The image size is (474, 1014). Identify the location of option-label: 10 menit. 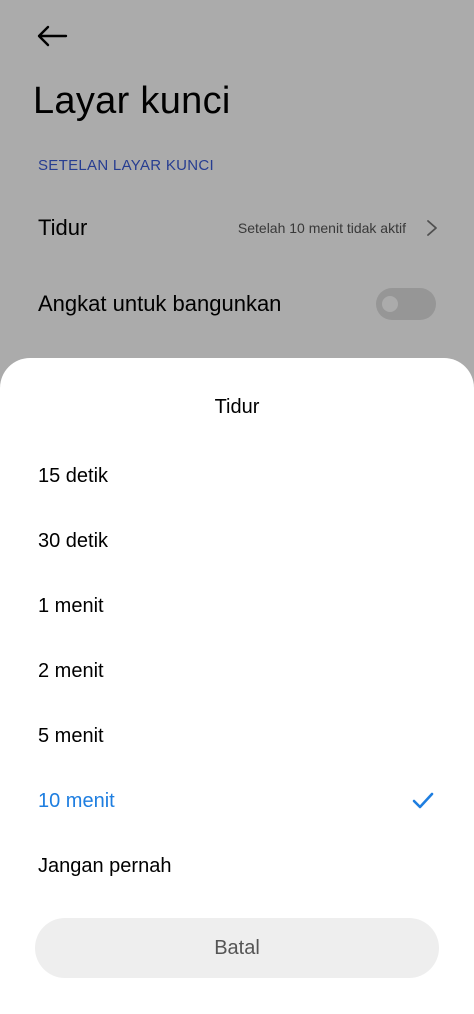
(76, 801).